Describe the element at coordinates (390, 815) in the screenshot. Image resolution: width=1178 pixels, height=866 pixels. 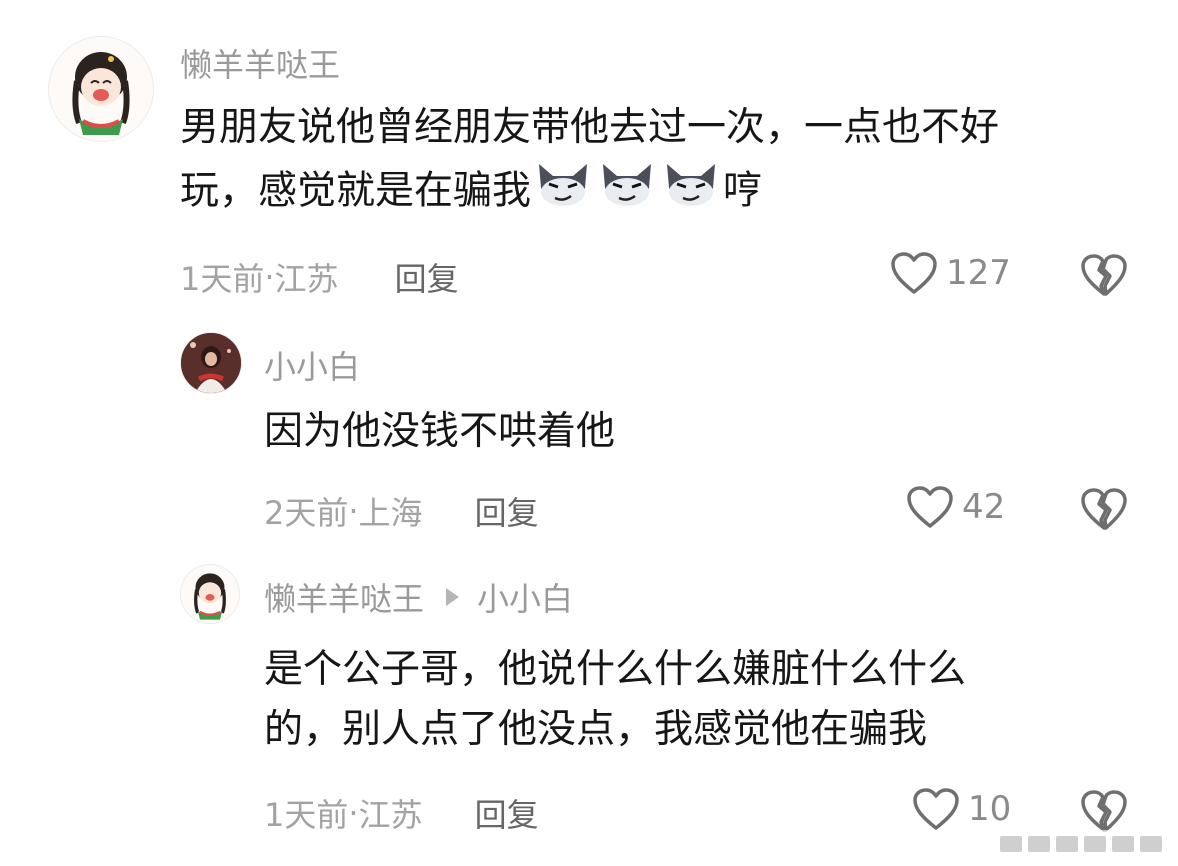
I see `reply-location: 江苏` at that location.